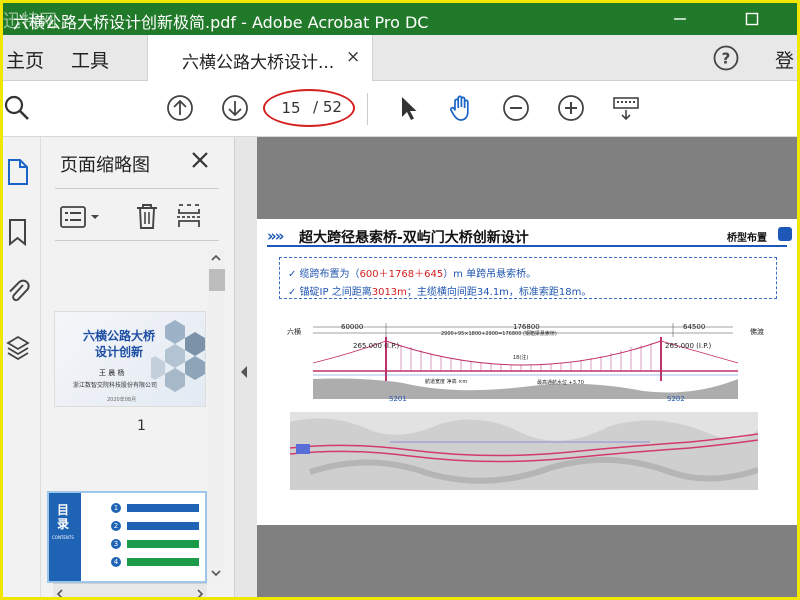 The image size is (800, 600). Describe the element at coordinates (376, 346) in the screenshot. I see `ip-label-left: 265.000 (I.P.)` at that location.